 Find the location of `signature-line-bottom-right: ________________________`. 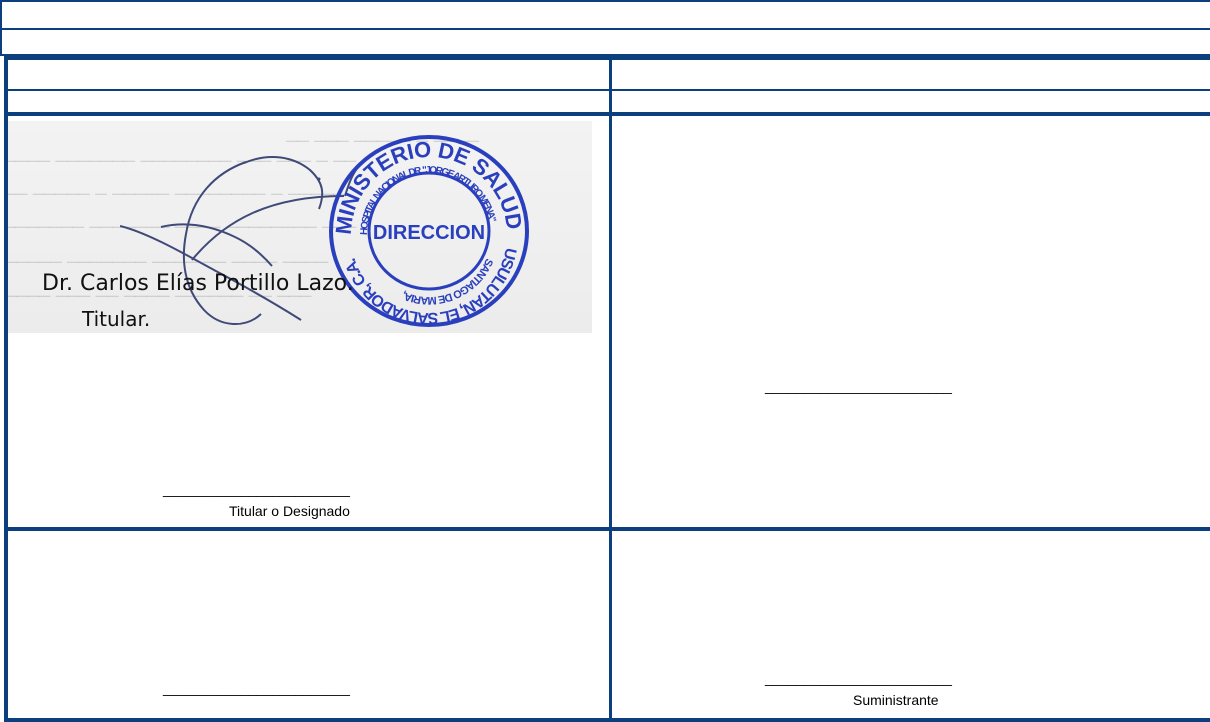

signature-line-bottom-right: ________________________ is located at coordinates (858, 678).